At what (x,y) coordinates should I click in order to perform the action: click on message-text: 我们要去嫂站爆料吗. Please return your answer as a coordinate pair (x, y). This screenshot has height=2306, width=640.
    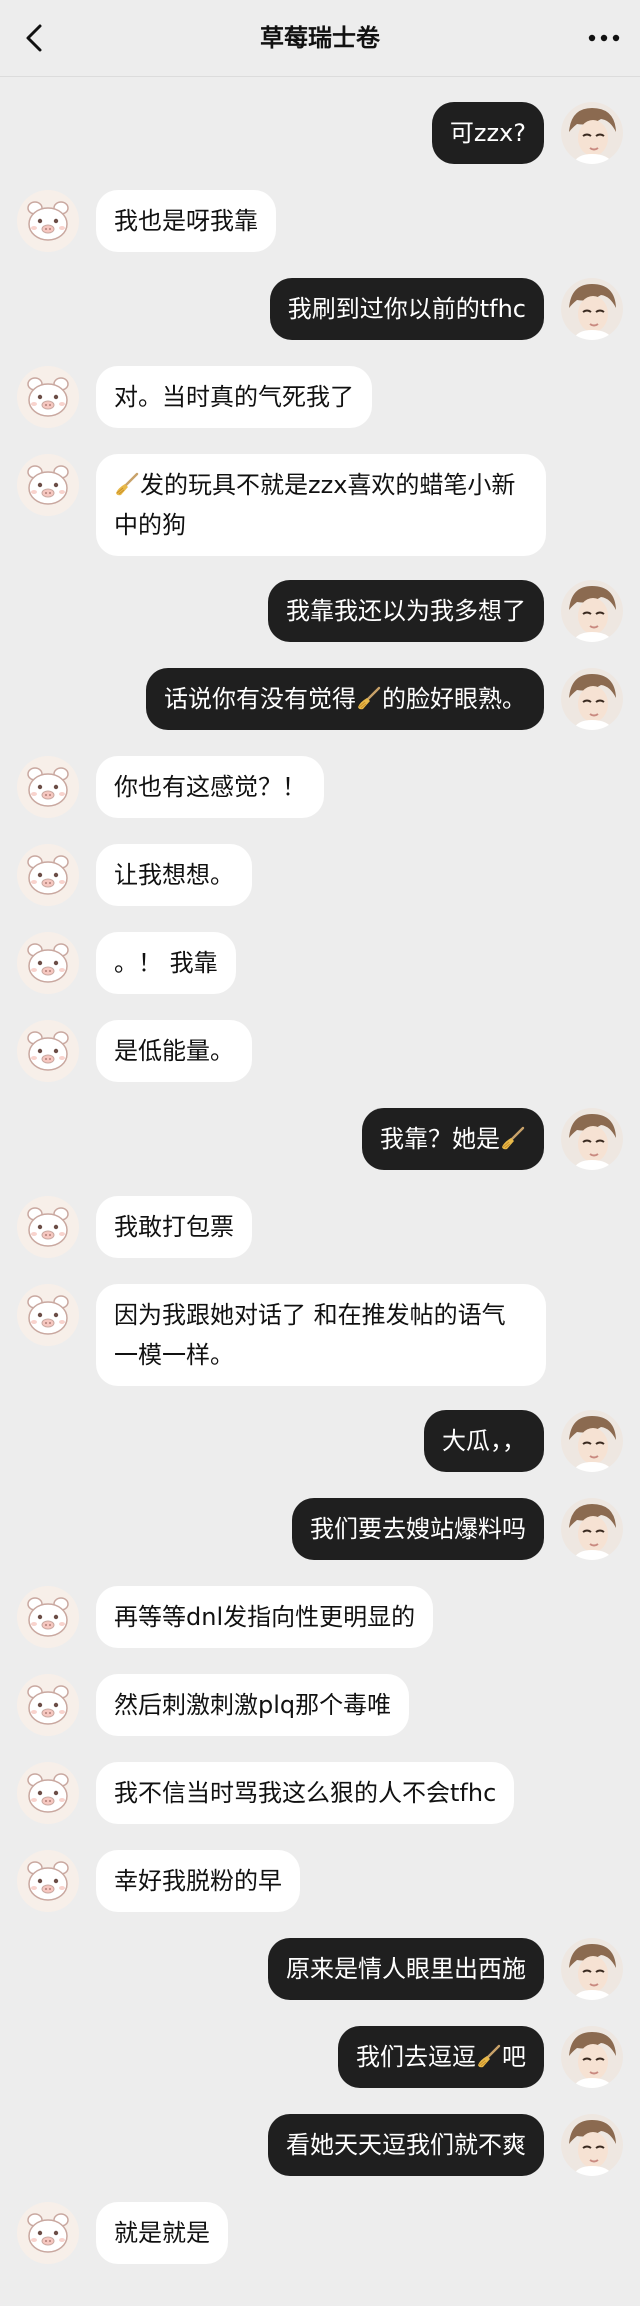
    Looking at the image, I should click on (418, 1529).